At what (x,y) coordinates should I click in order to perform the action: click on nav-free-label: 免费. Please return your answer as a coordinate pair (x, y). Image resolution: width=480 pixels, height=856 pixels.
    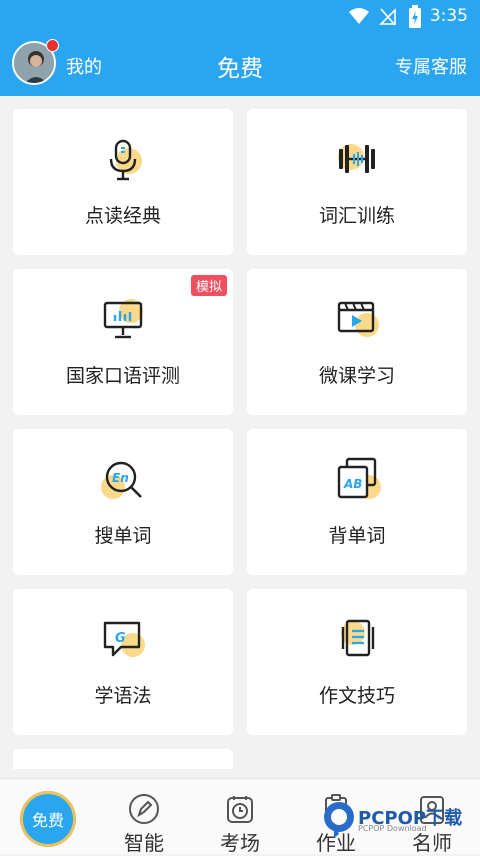
    Looking at the image, I should click on (48, 819).